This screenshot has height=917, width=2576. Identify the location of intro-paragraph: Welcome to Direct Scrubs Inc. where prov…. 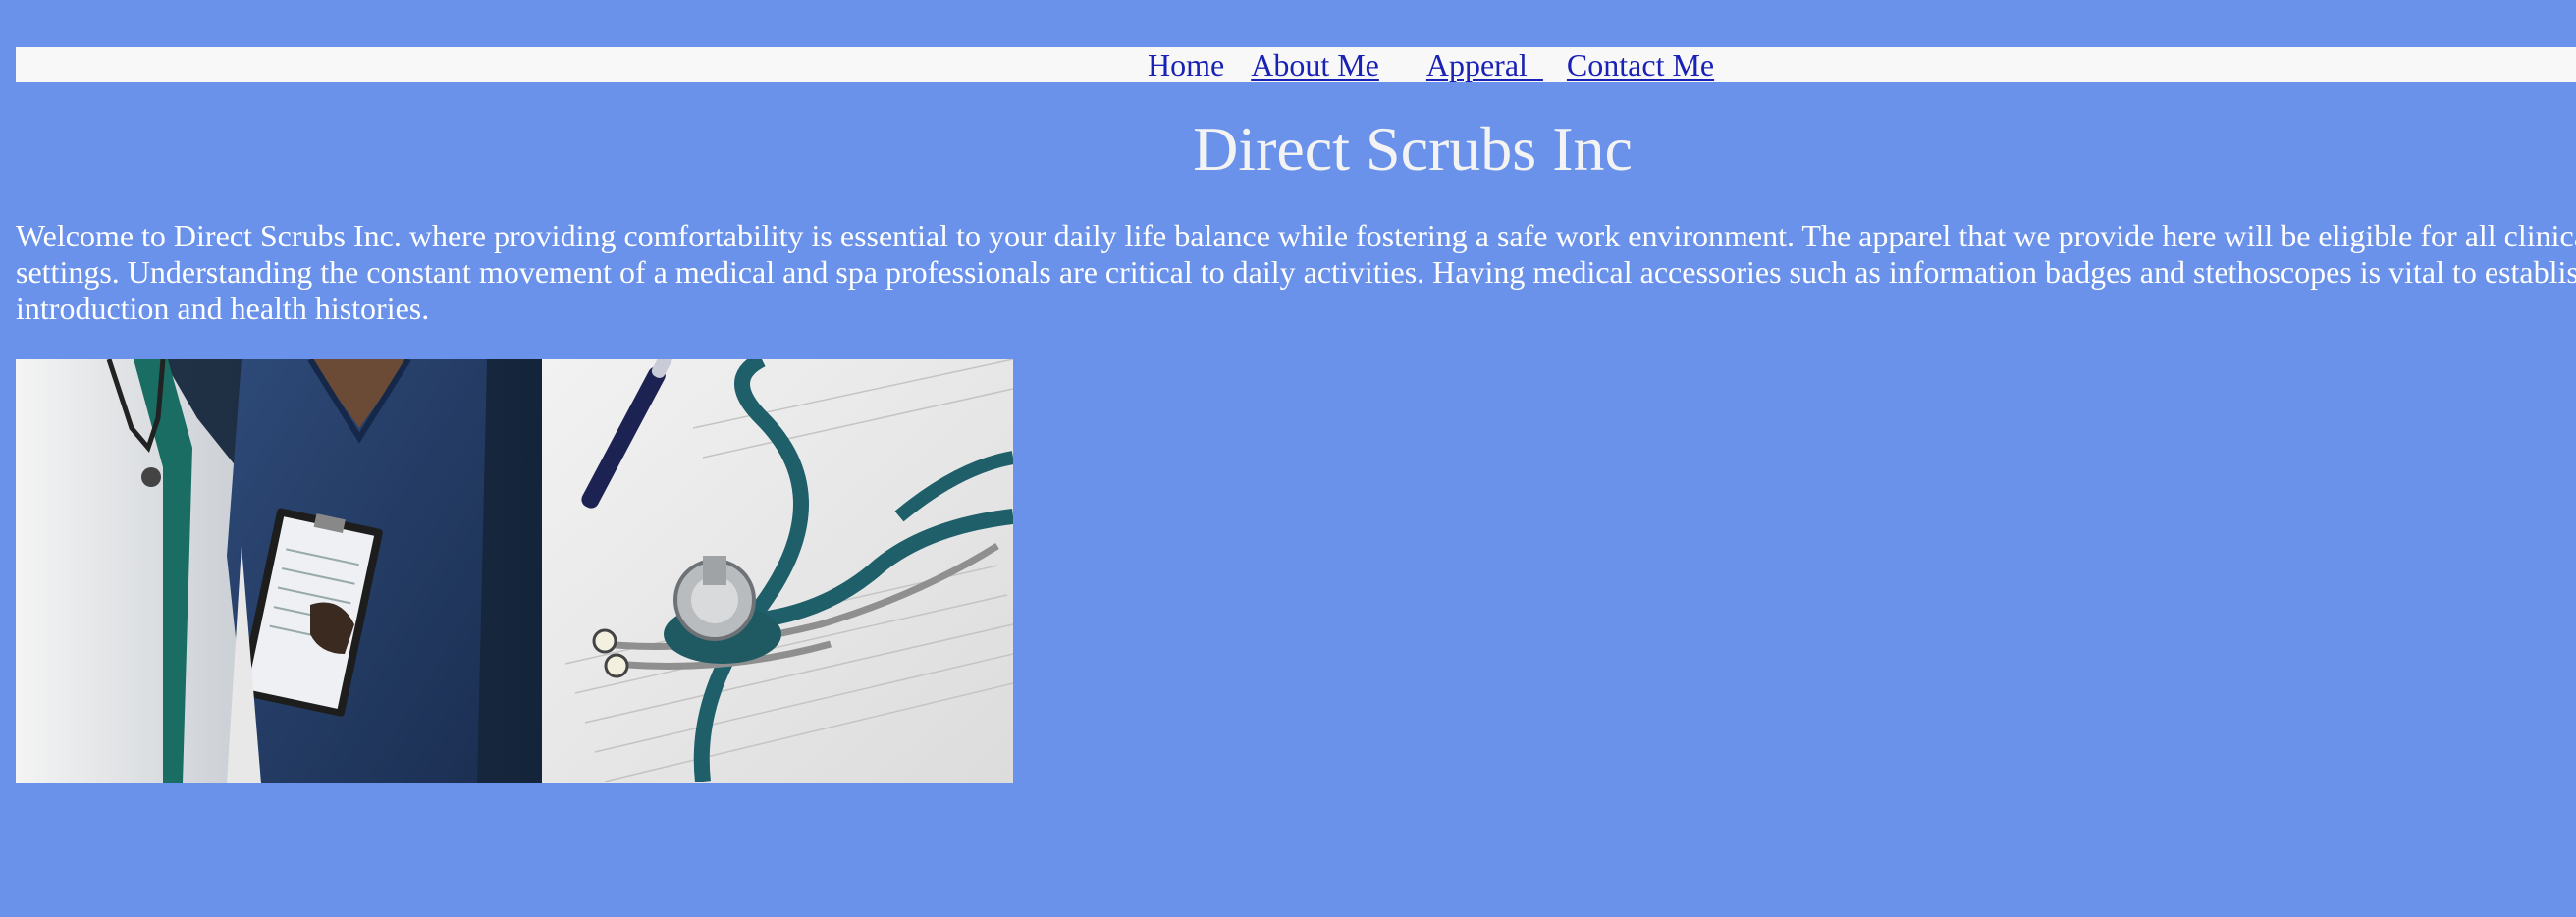
(1296, 272).